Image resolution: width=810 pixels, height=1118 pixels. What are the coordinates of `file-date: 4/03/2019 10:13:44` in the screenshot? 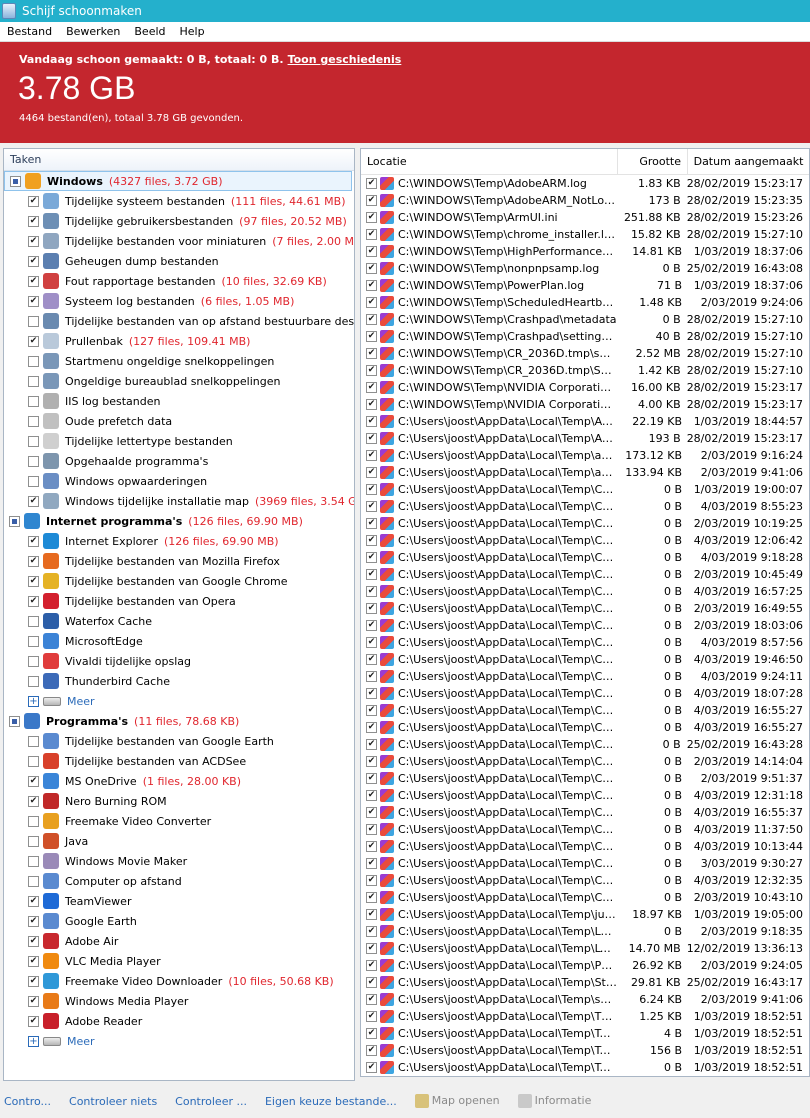 It's located at (748, 846).